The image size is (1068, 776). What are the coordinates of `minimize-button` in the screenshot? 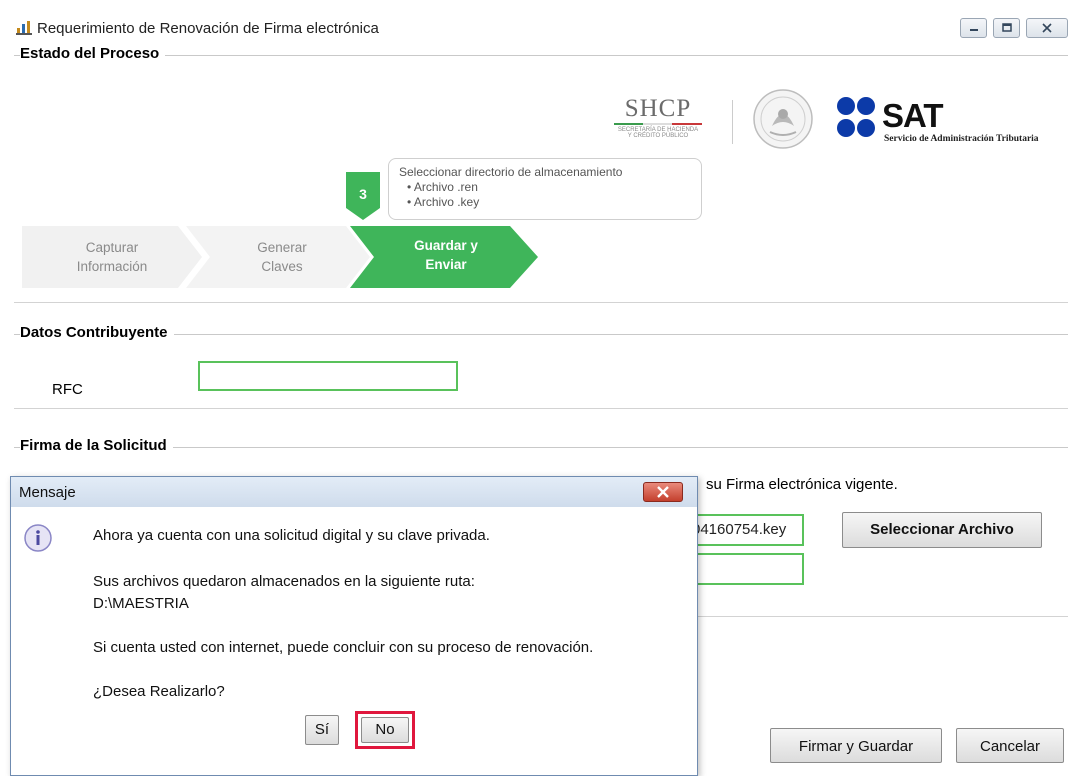 It's located at (973, 28).